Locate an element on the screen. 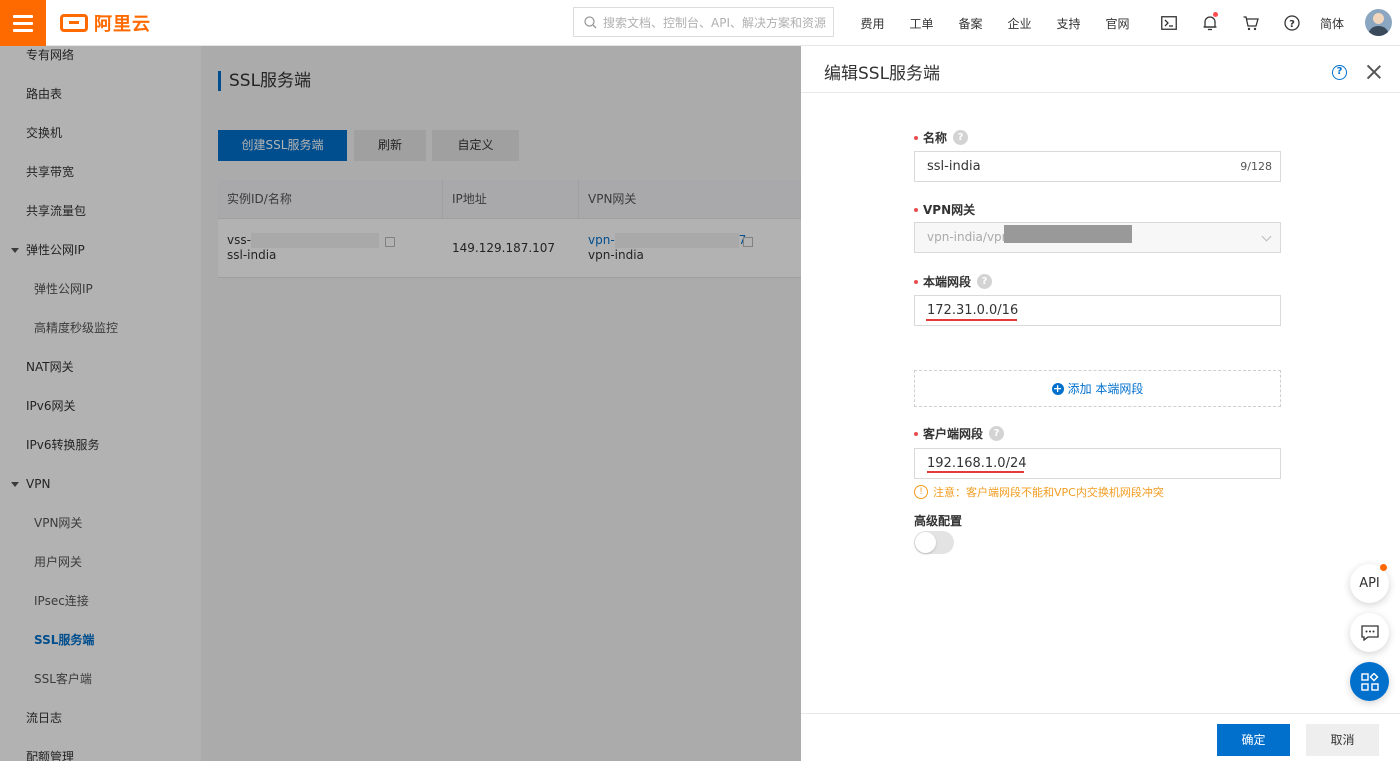 This screenshot has height=761, width=1400. client-cidr-value: 192.168.1.0/24 is located at coordinates (977, 463).